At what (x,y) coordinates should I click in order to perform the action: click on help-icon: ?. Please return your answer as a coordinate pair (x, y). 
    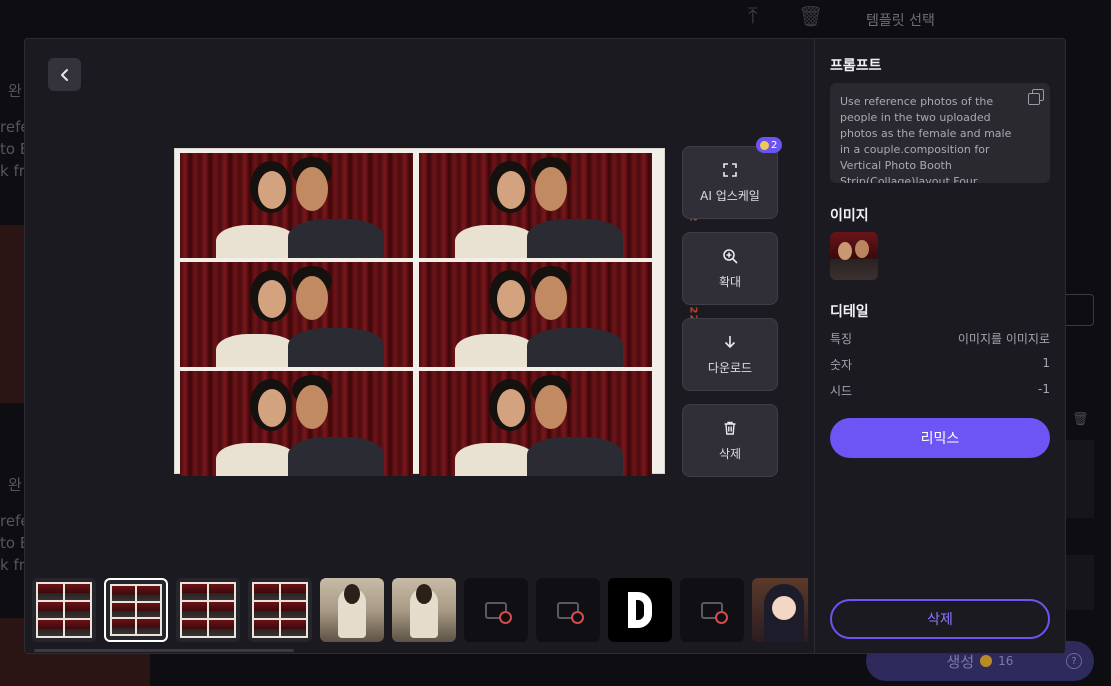
    Looking at the image, I should click on (1074, 661).